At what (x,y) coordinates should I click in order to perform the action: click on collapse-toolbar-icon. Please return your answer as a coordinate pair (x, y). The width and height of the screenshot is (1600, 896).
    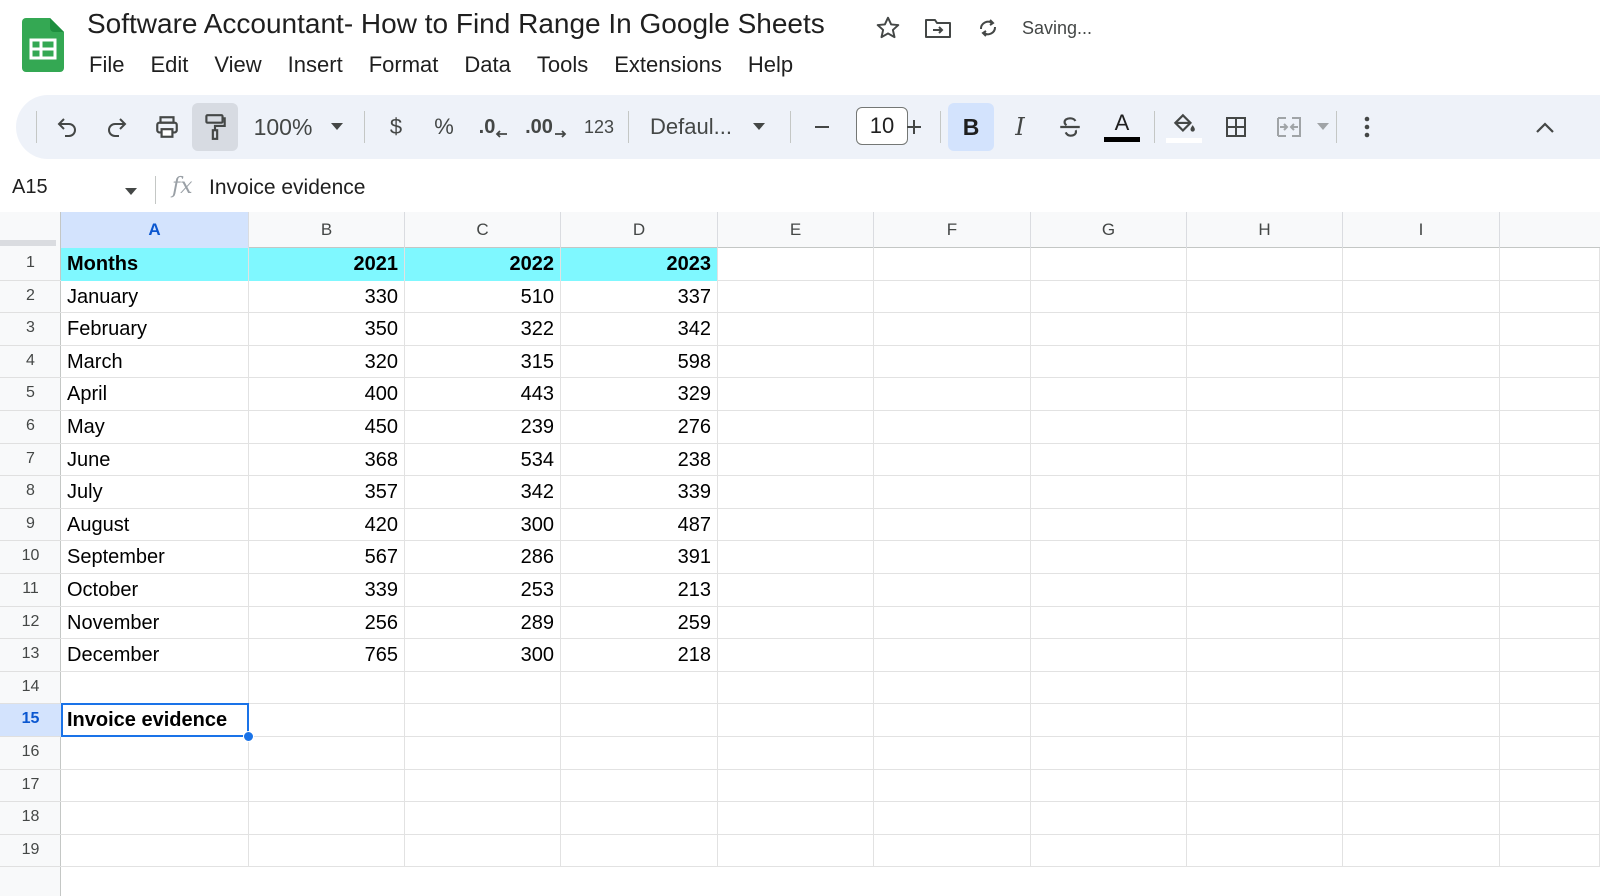
    Looking at the image, I should click on (1545, 127).